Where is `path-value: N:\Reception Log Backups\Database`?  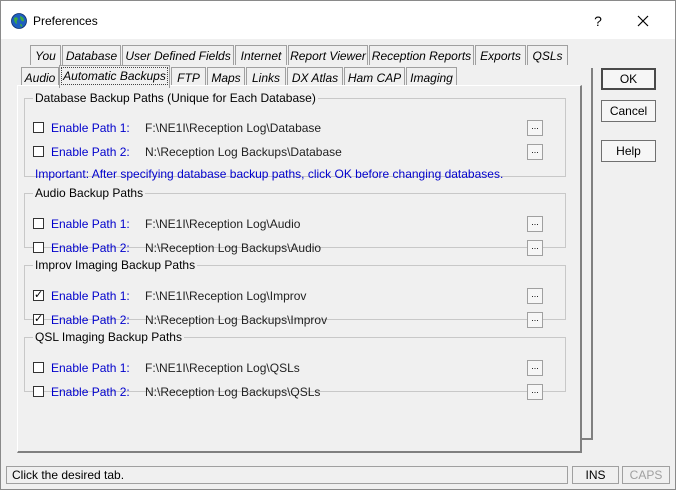 path-value: N:\Reception Log Backups\Database is located at coordinates (243, 152).